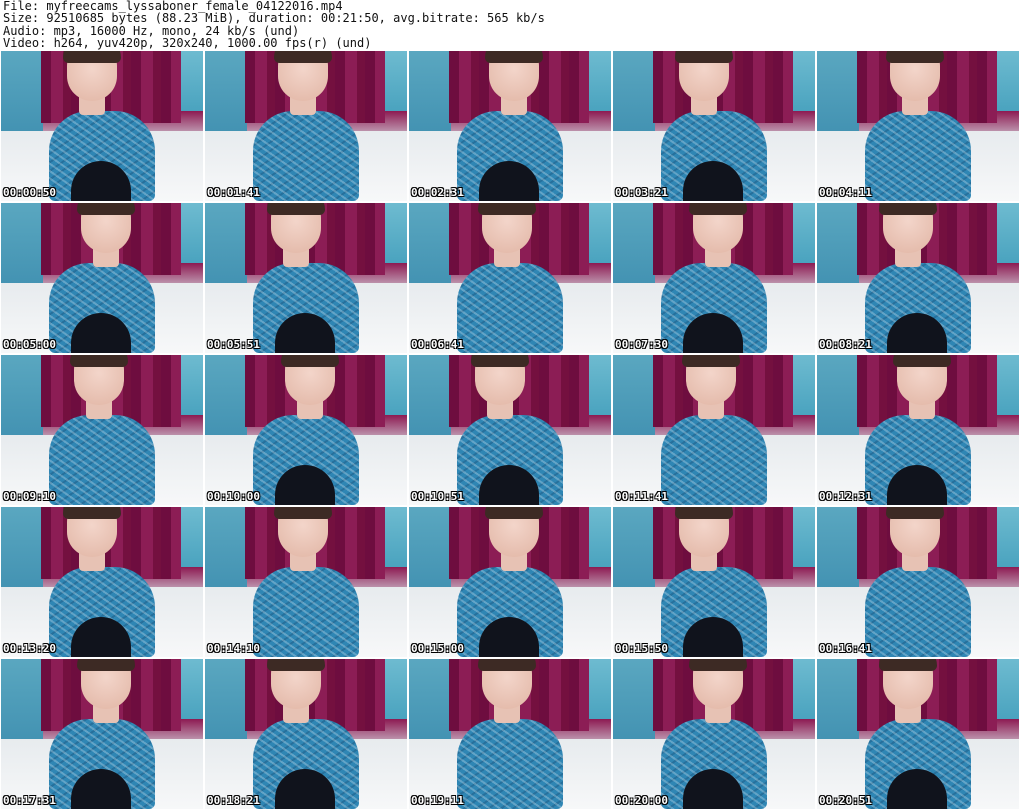 This screenshot has height=811, width=1024. I want to click on thumbnail-timestamp: 00:11:41, so click(641, 496).